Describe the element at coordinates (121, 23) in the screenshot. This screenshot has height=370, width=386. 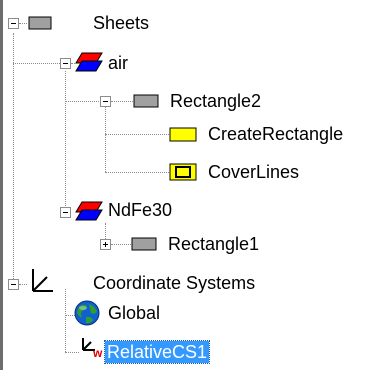
I see `tree-item-sheets: Sheets` at that location.